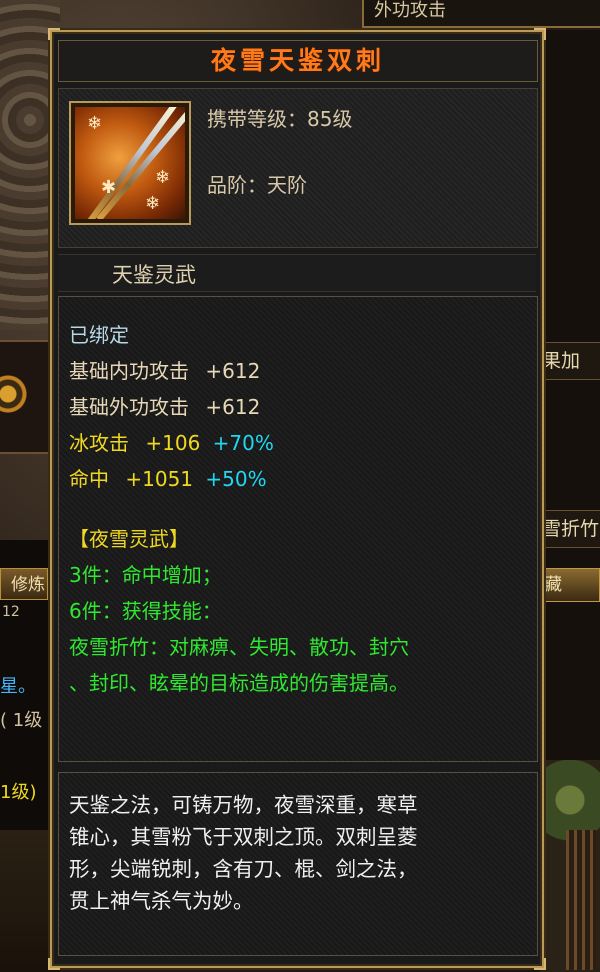 The height and width of the screenshot is (972, 600). I want to click on background-scenery, so click(570, 866).